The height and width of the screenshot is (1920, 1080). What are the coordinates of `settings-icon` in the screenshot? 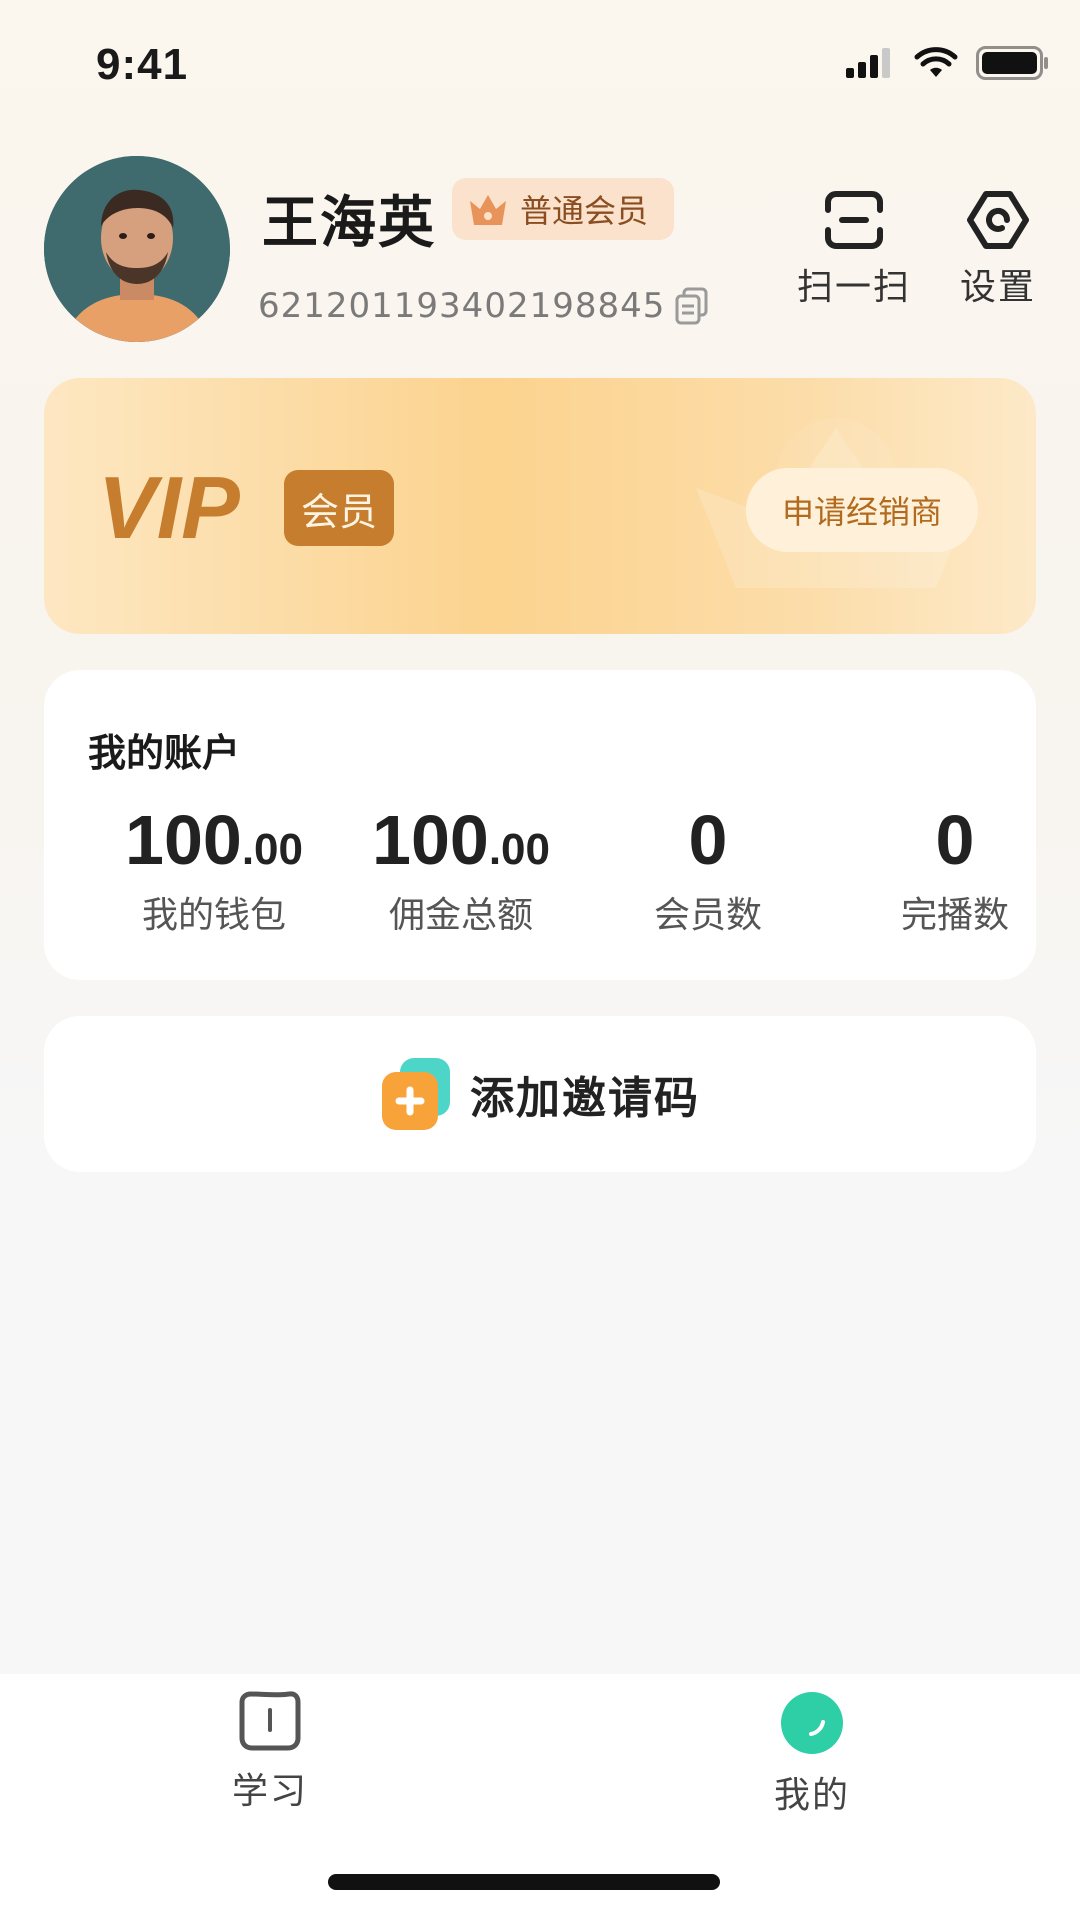 It's located at (998, 220).